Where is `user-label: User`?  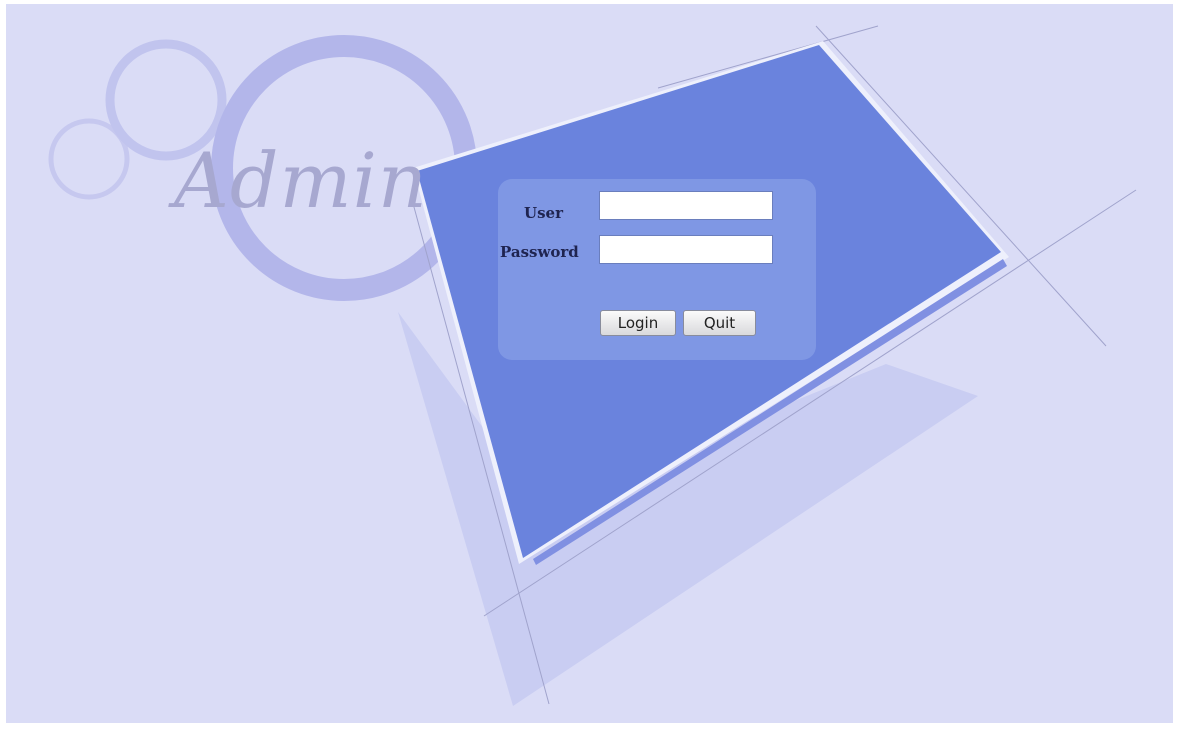
user-label: User is located at coordinates (543, 213).